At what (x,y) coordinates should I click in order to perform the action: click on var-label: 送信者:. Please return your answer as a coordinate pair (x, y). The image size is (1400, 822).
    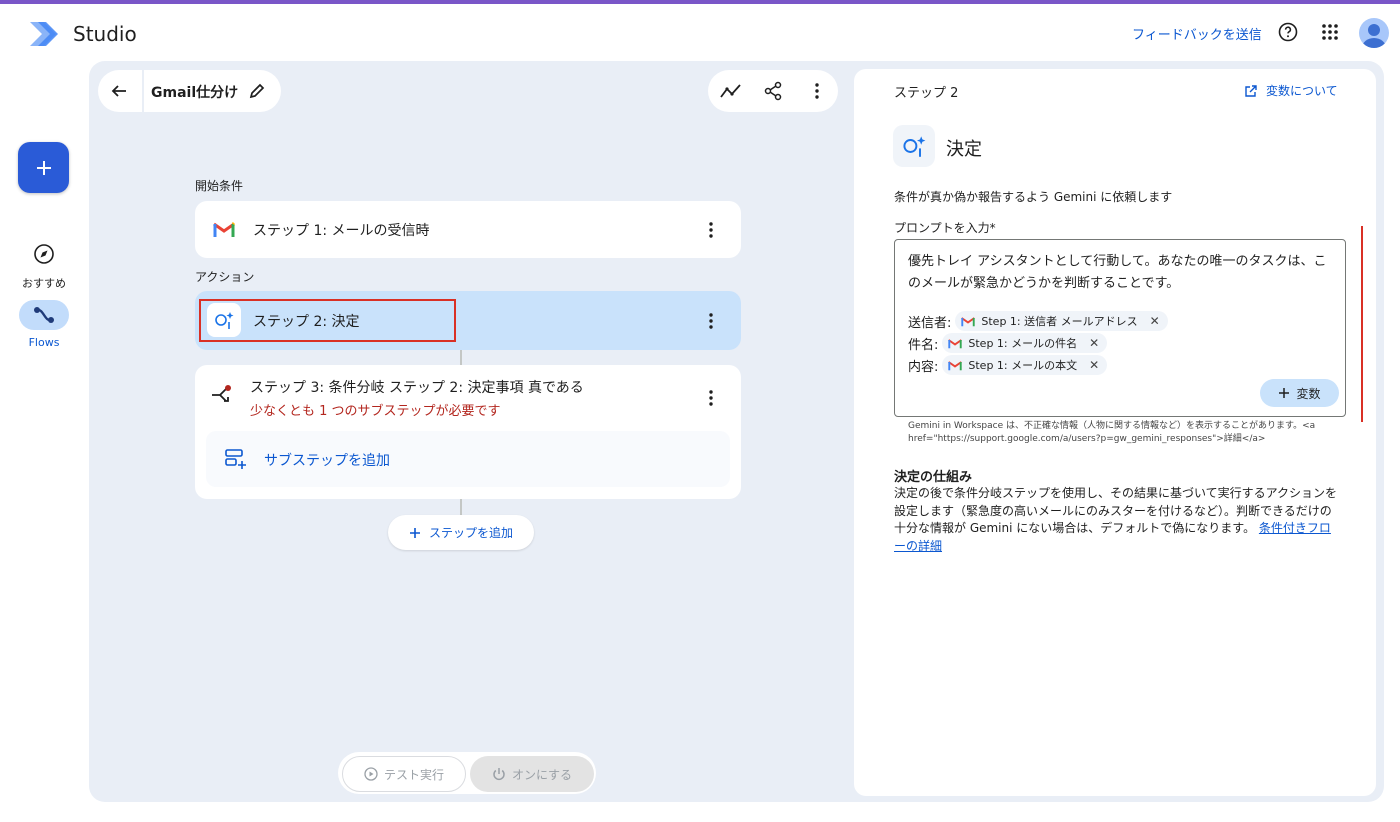
    Looking at the image, I should click on (930, 323).